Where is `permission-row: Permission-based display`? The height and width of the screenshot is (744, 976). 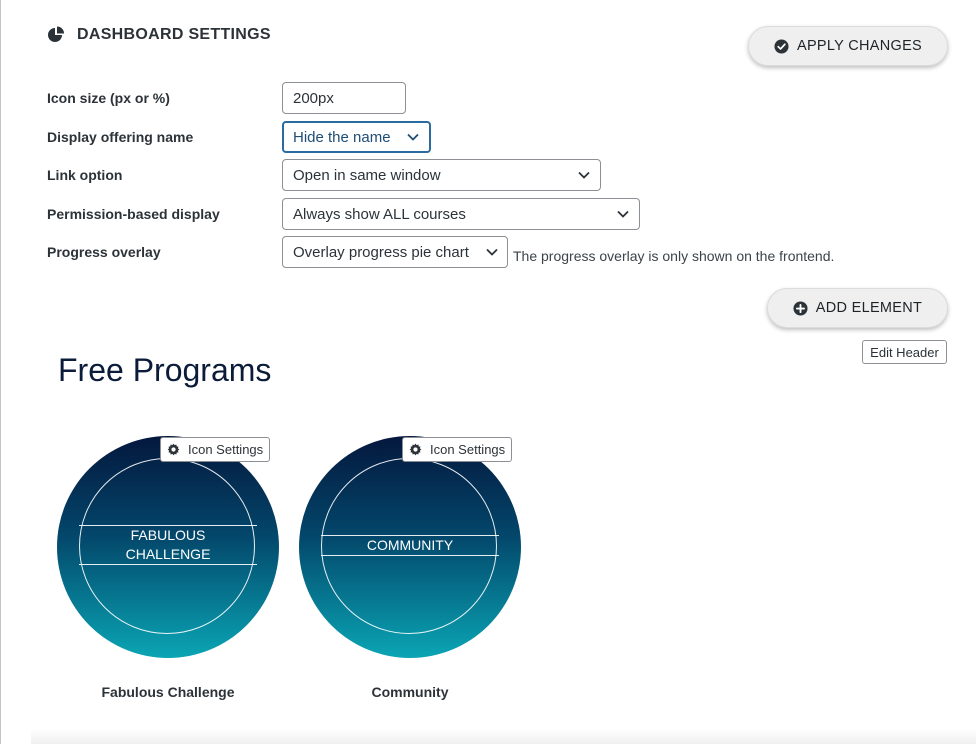 permission-row: Permission-based display is located at coordinates (133, 214).